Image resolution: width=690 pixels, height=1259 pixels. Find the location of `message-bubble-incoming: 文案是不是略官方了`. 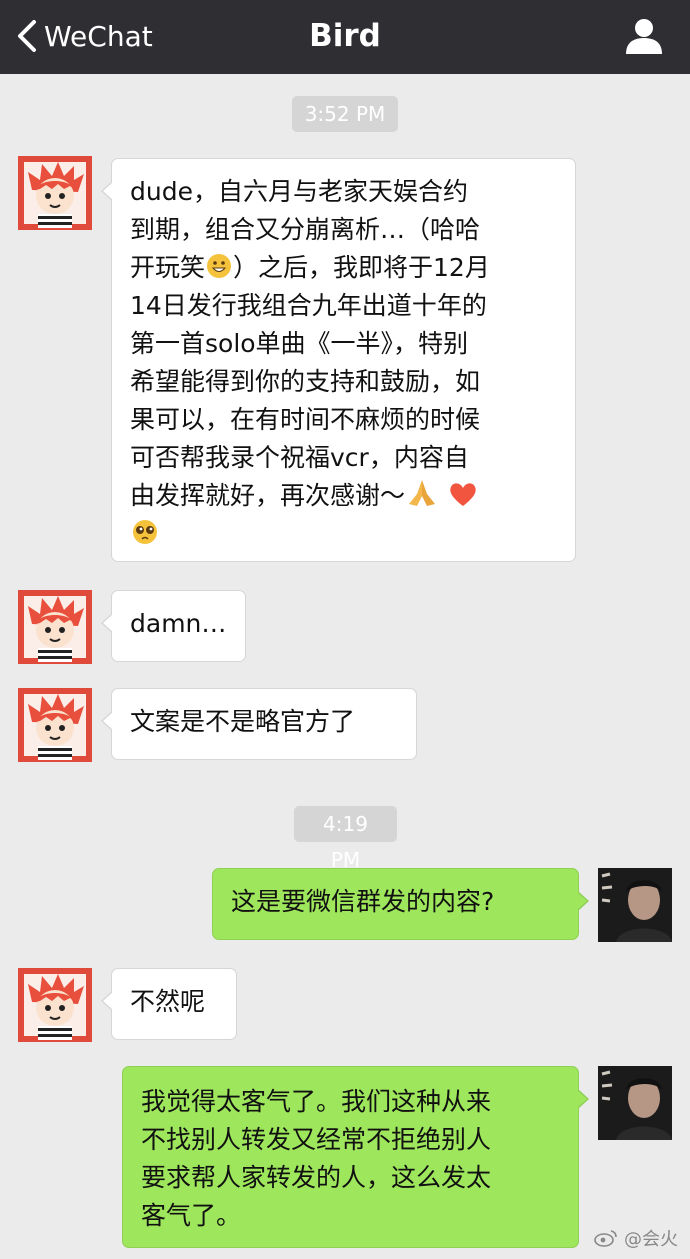

message-bubble-incoming: 文案是不是略官方了 is located at coordinates (259, 724).